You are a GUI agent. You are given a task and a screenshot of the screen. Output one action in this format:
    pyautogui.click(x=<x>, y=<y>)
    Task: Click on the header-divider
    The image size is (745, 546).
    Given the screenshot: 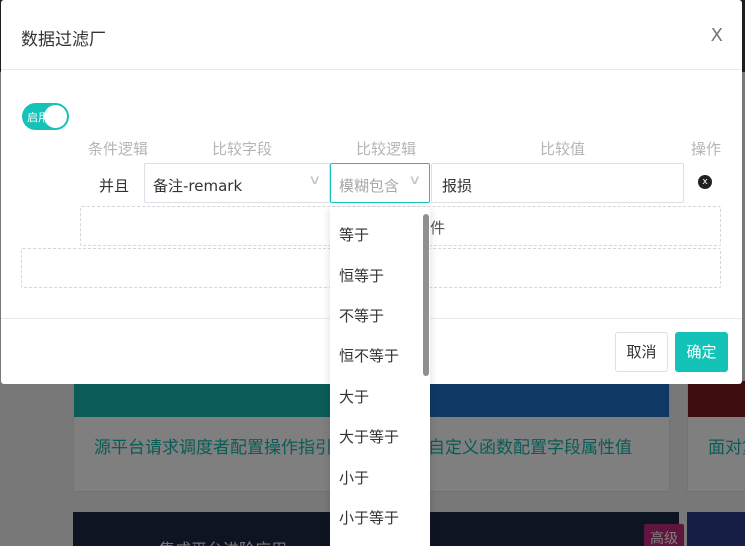 What is the action you would take?
    pyautogui.click(x=371, y=69)
    